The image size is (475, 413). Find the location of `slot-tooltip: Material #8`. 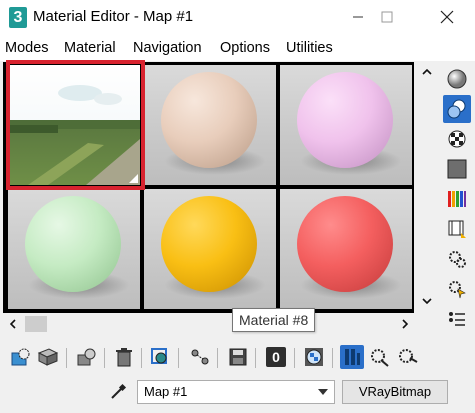

slot-tooltip: Material #8 is located at coordinates (274, 320).